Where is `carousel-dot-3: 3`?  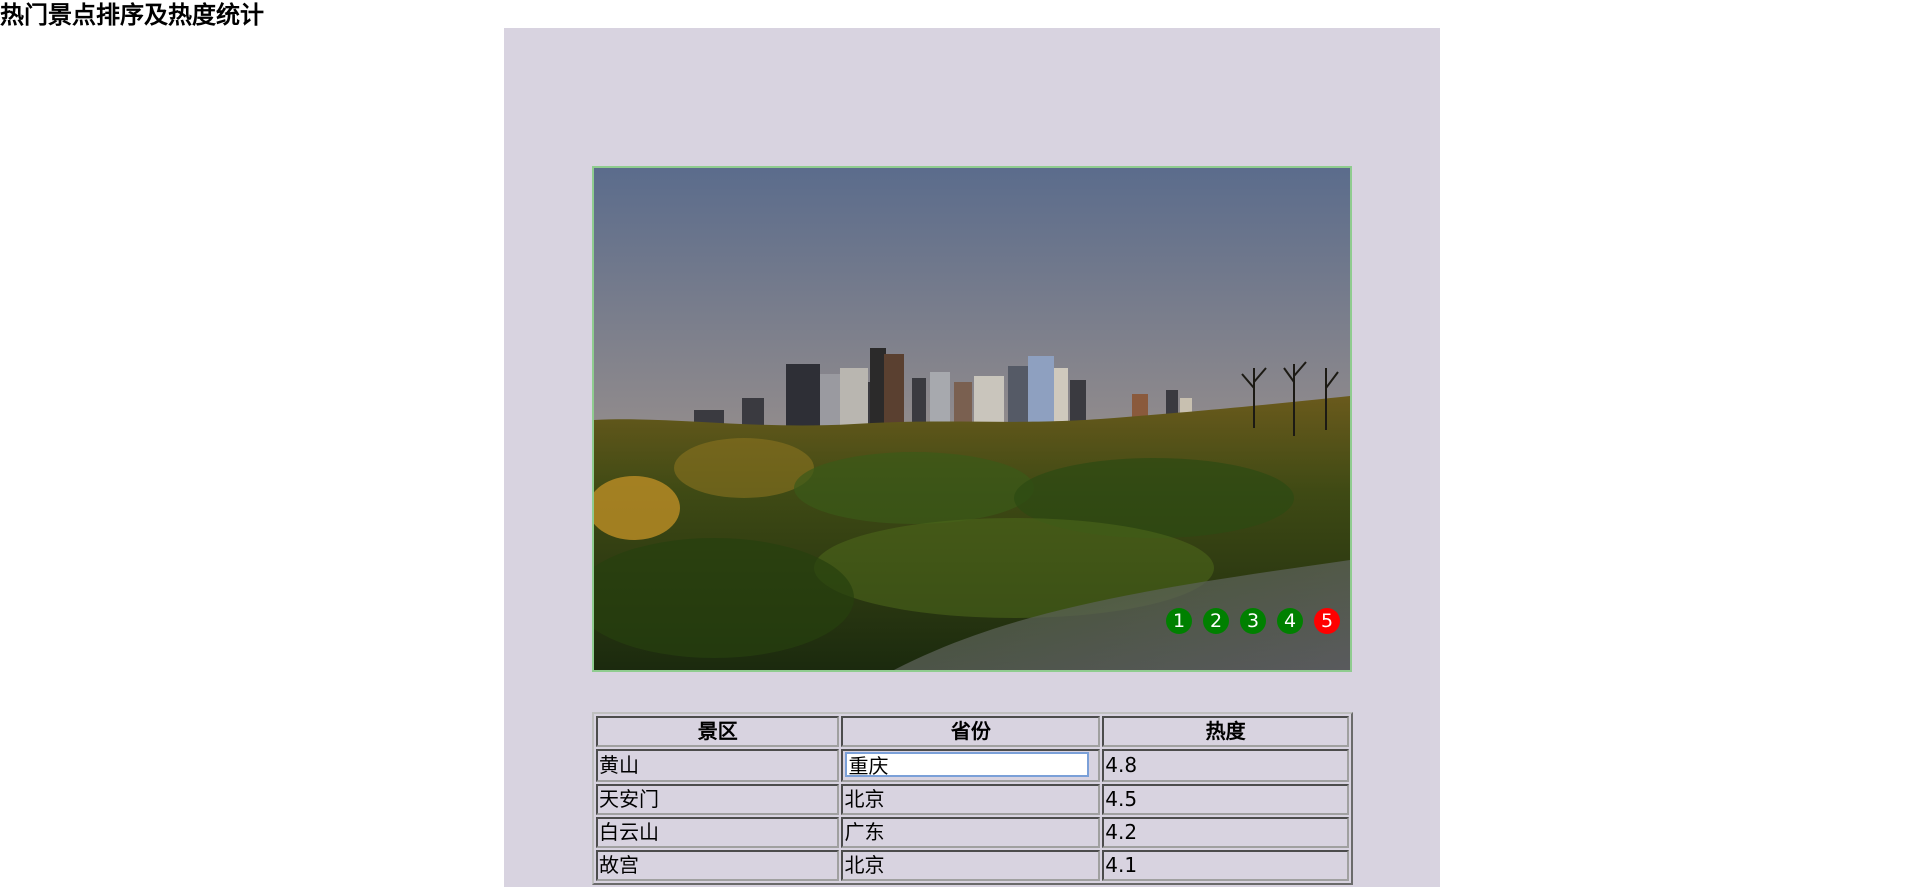
carousel-dot-3: 3 is located at coordinates (1253, 621).